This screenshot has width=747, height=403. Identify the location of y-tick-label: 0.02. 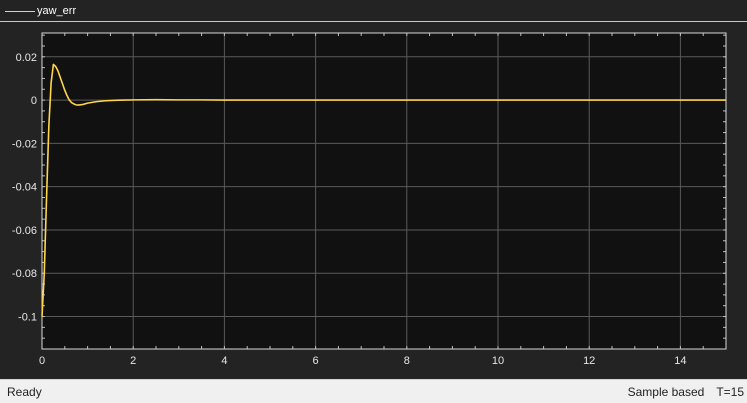
(26, 58).